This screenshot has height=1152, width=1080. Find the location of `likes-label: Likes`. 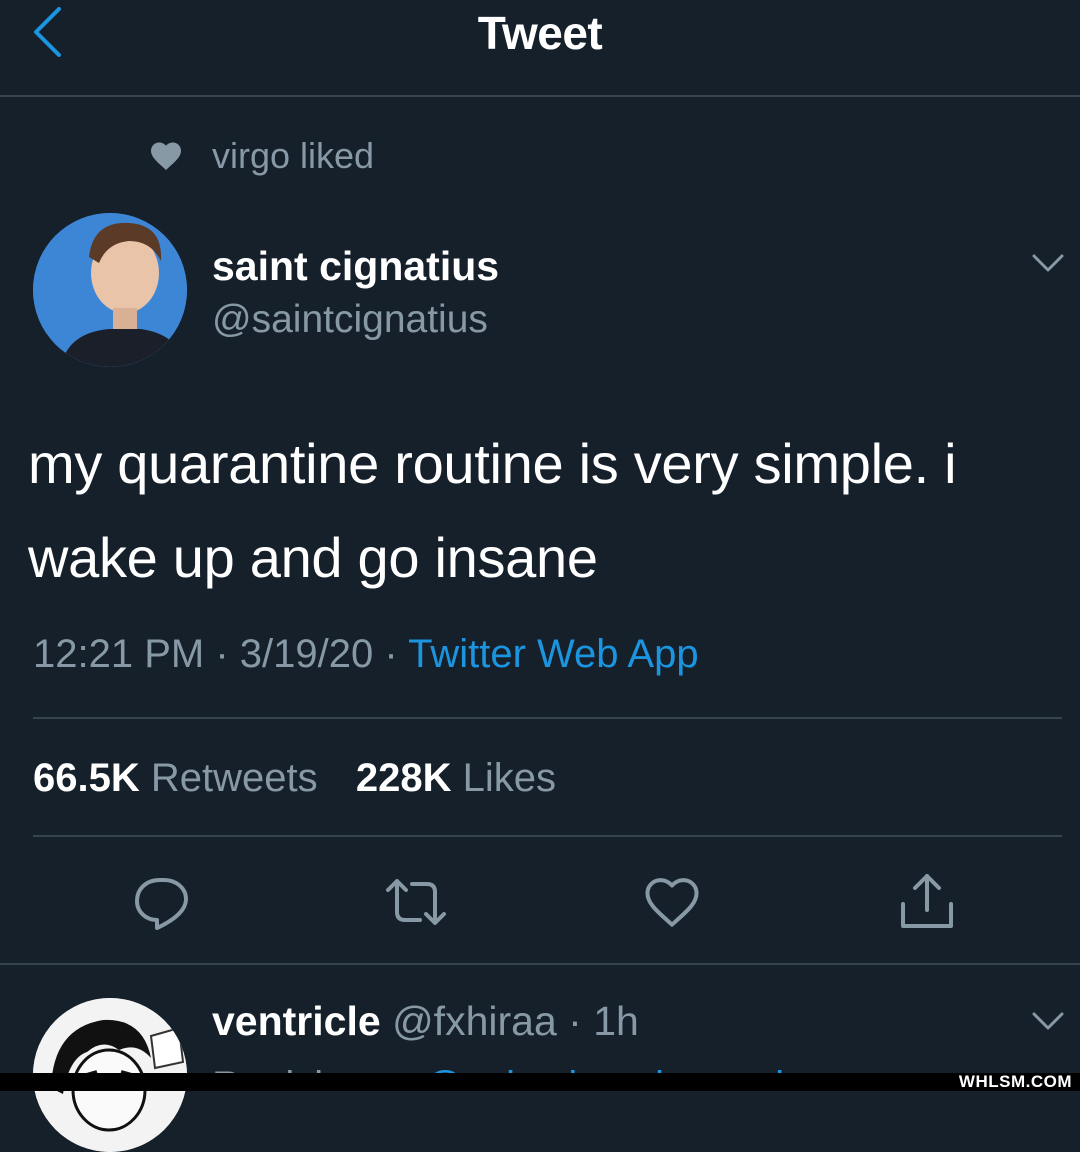

likes-label: Likes is located at coordinates (509, 778).